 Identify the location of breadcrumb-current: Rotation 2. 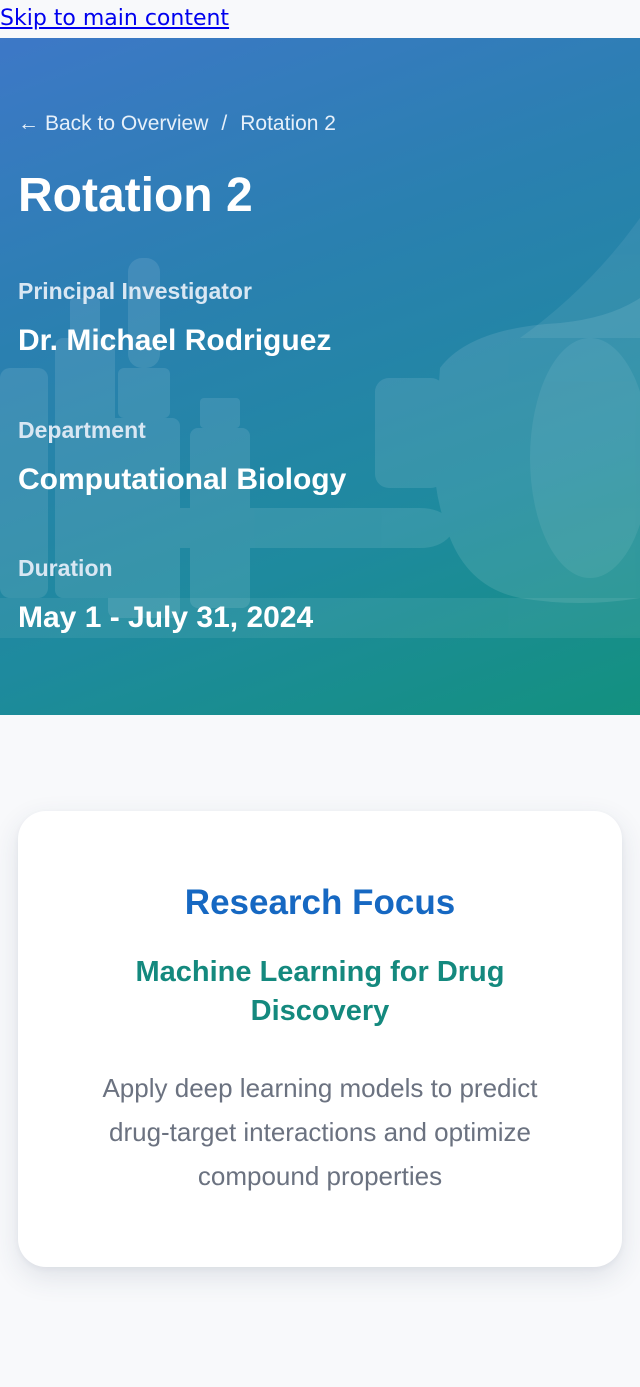
(288, 123).